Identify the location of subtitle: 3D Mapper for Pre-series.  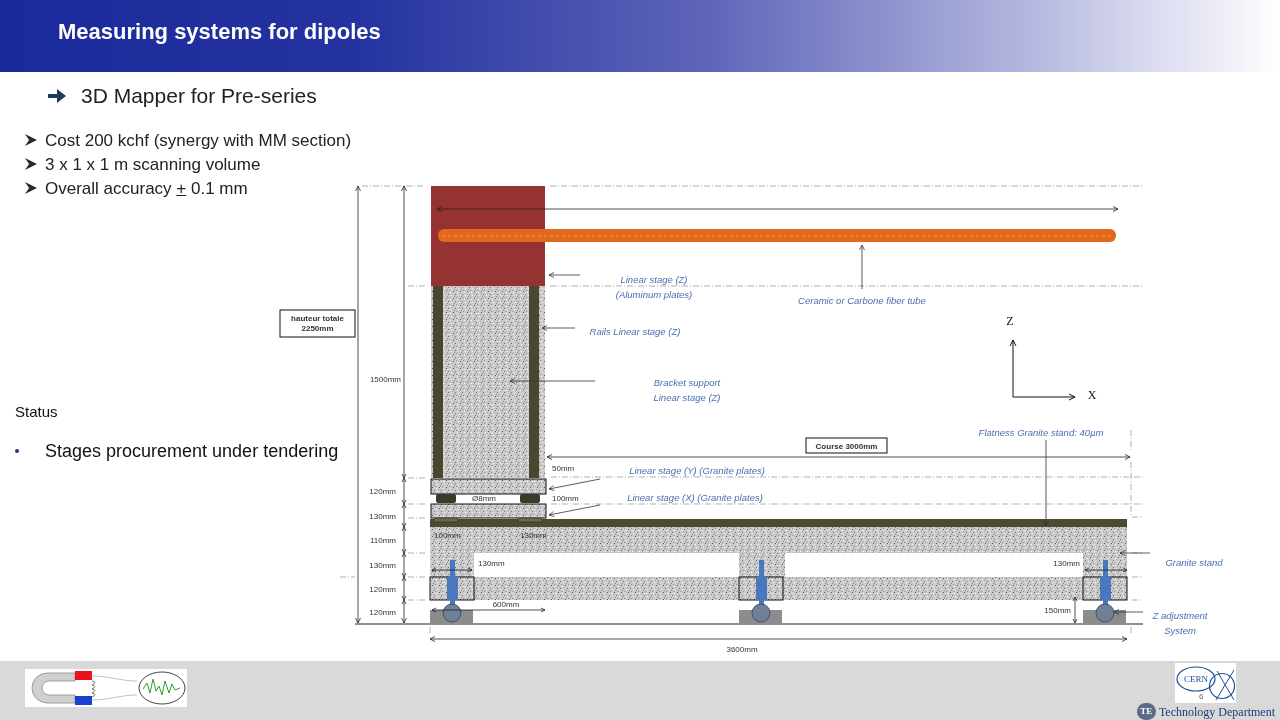
(199, 96).